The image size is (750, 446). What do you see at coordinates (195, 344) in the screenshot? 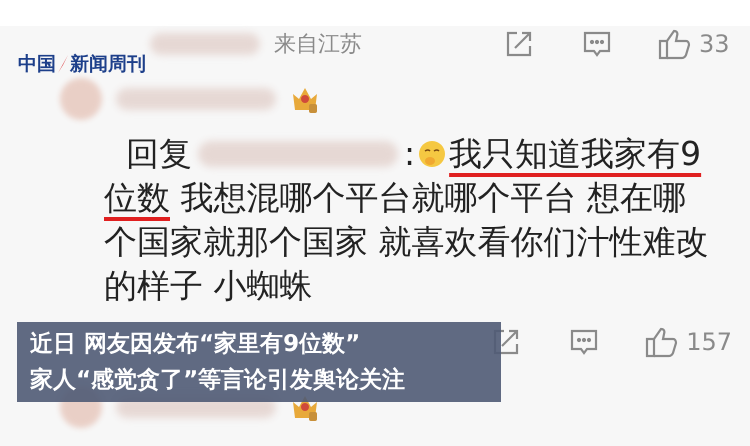
I see `caption-text: 近日 网友因发布“家里有9位数”` at bounding box center [195, 344].